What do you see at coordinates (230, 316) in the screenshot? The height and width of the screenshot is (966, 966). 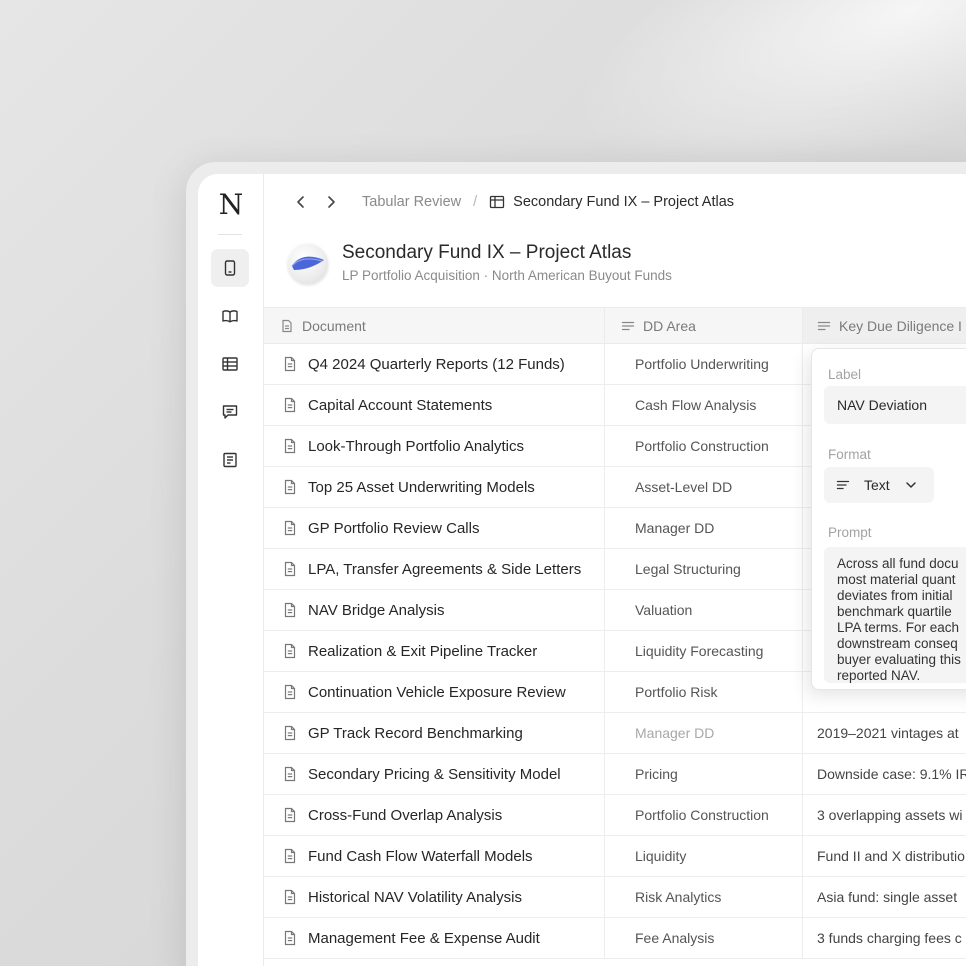 I see `rail-item-library` at bounding box center [230, 316].